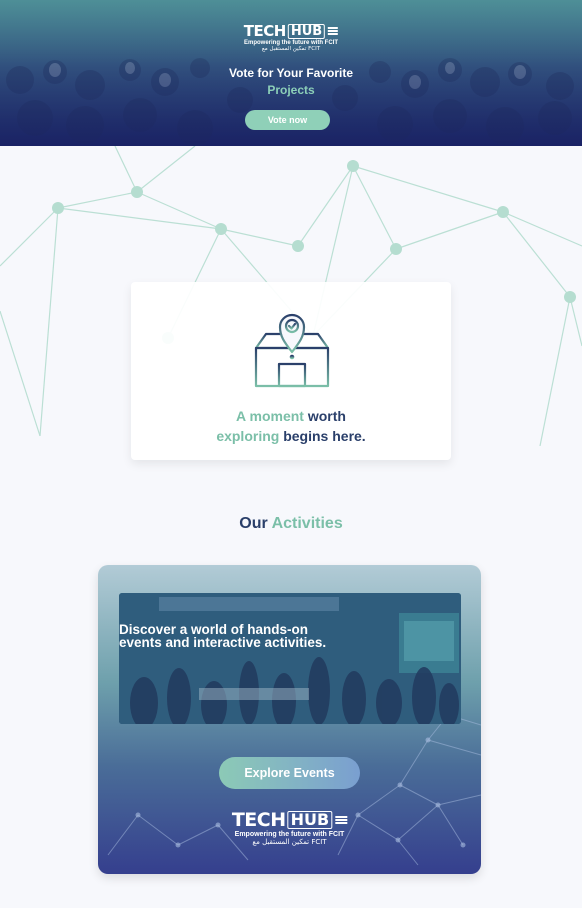  What do you see at coordinates (292, 350) in the screenshot?
I see `location-building-icon` at bounding box center [292, 350].